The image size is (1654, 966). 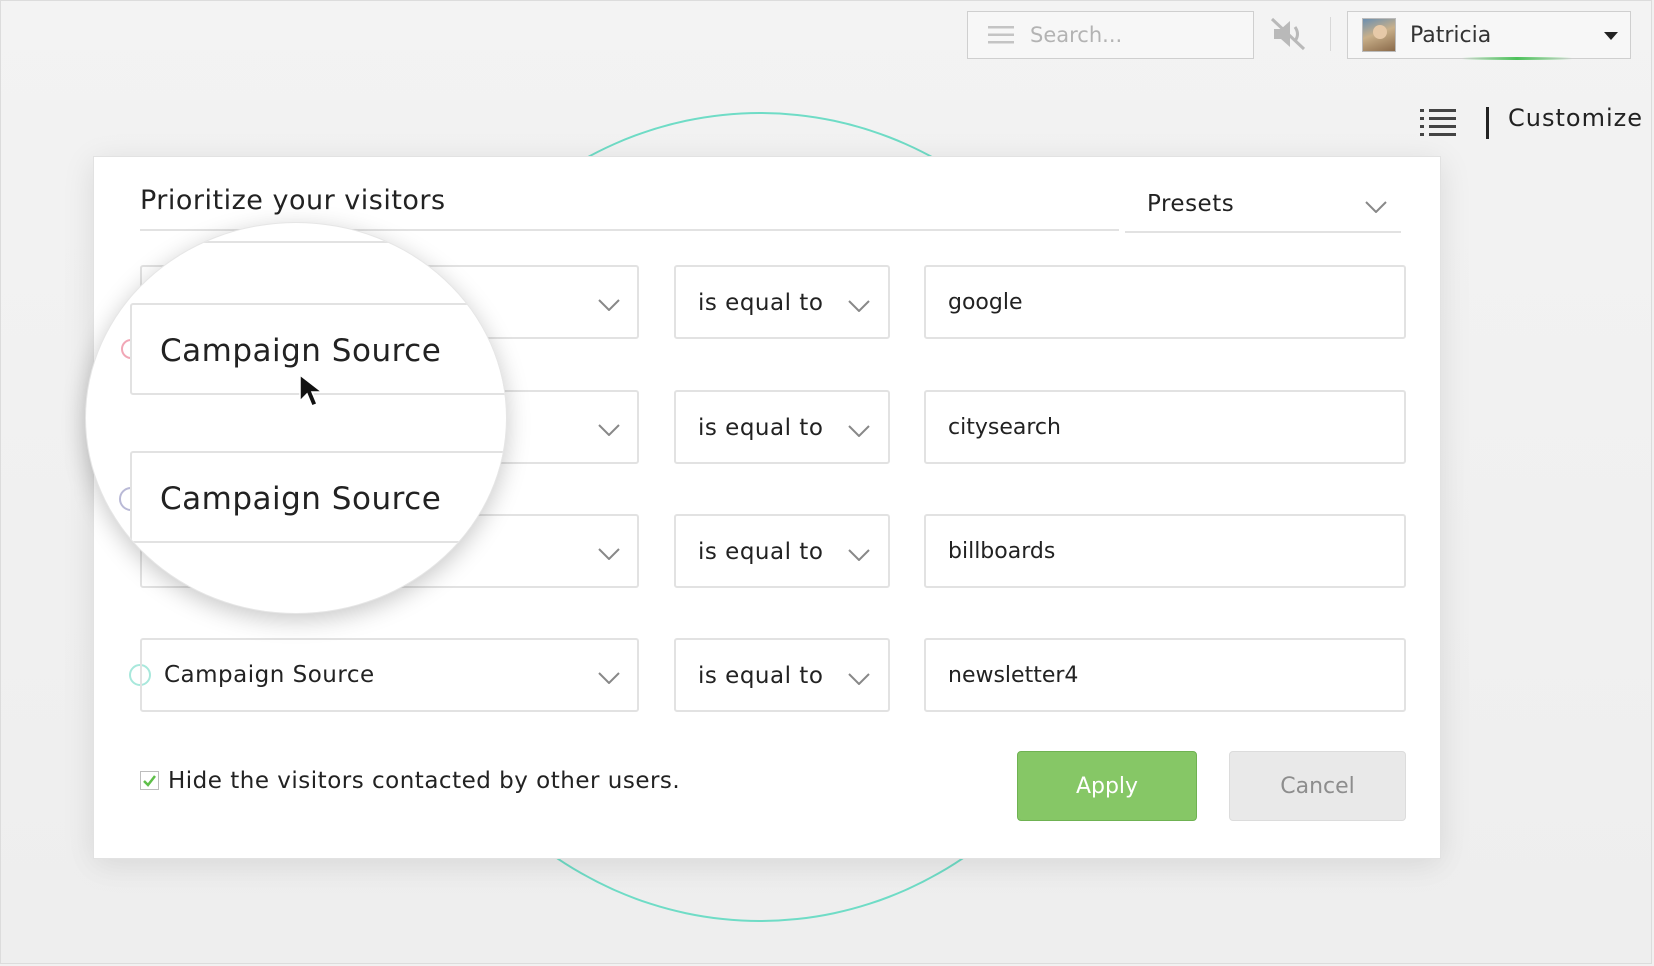 What do you see at coordinates (1611, 36) in the screenshot?
I see `caret-down-icon` at bounding box center [1611, 36].